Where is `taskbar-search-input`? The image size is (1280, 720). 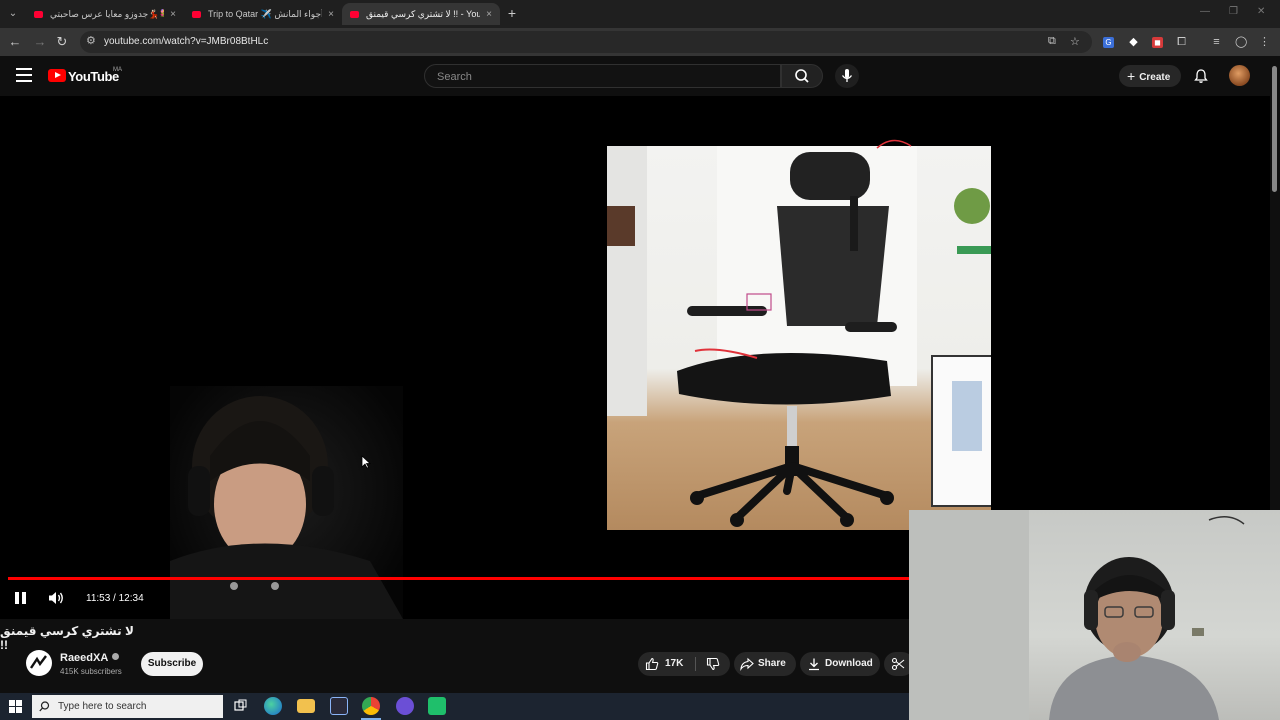 taskbar-search-input is located at coordinates (138, 706).